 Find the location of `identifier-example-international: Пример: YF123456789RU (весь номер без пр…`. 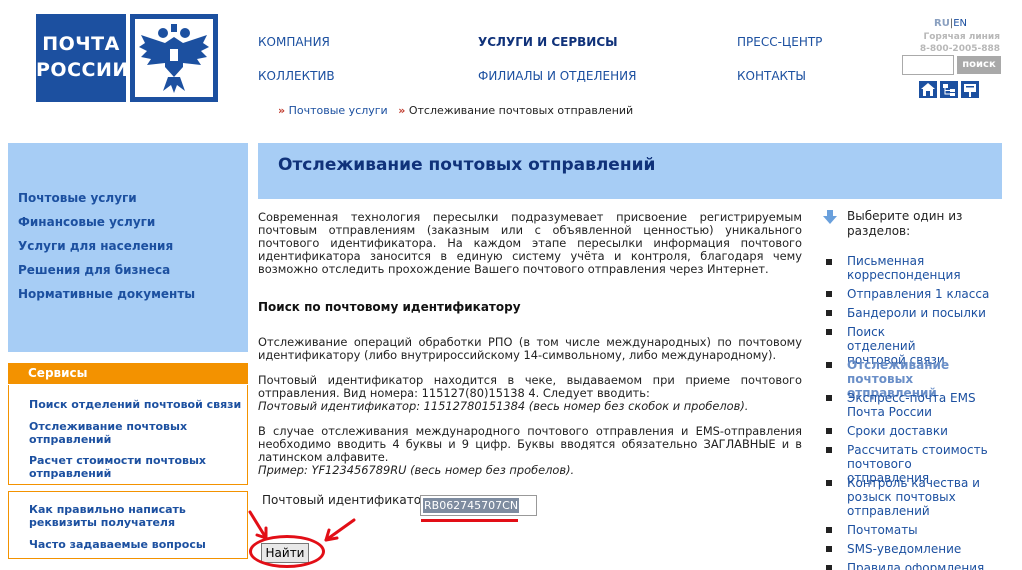

identifier-example-international: Пример: YF123456789RU (весь номер без пр… is located at coordinates (416, 470).